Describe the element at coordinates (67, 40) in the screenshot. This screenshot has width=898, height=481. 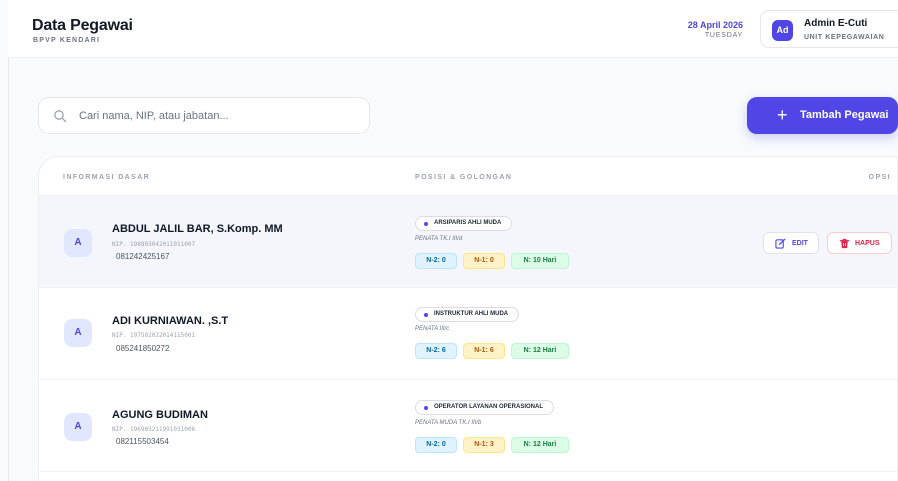
I see `organization-subtitle: BPVP KENDARI` at that location.